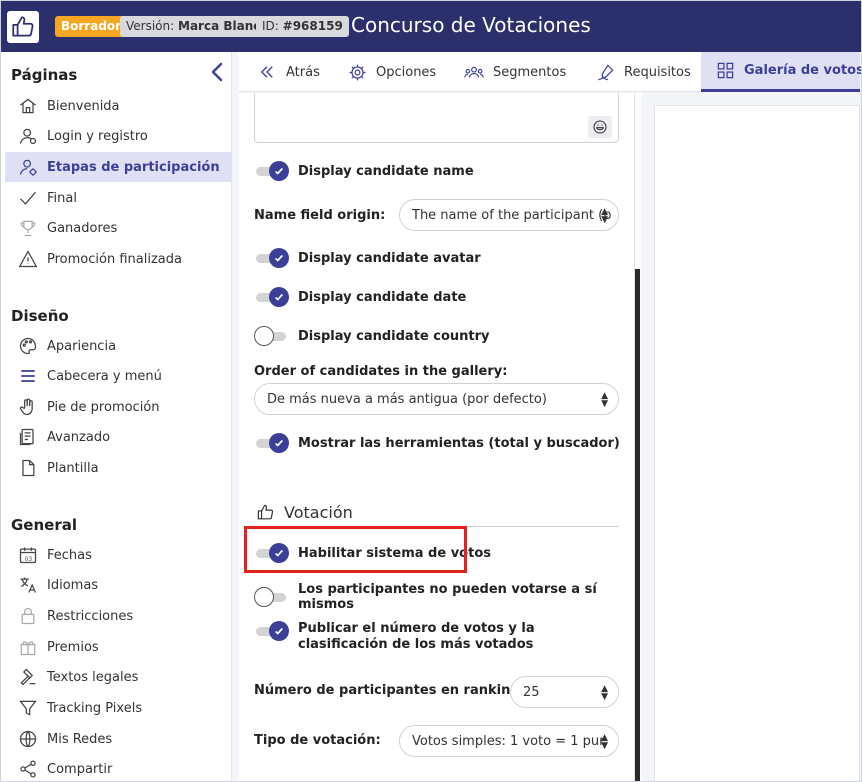 The height and width of the screenshot is (782, 862). What do you see at coordinates (118, 468) in the screenshot?
I see `sidebar-item-plantilla: Plantilla` at bounding box center [118, 468].